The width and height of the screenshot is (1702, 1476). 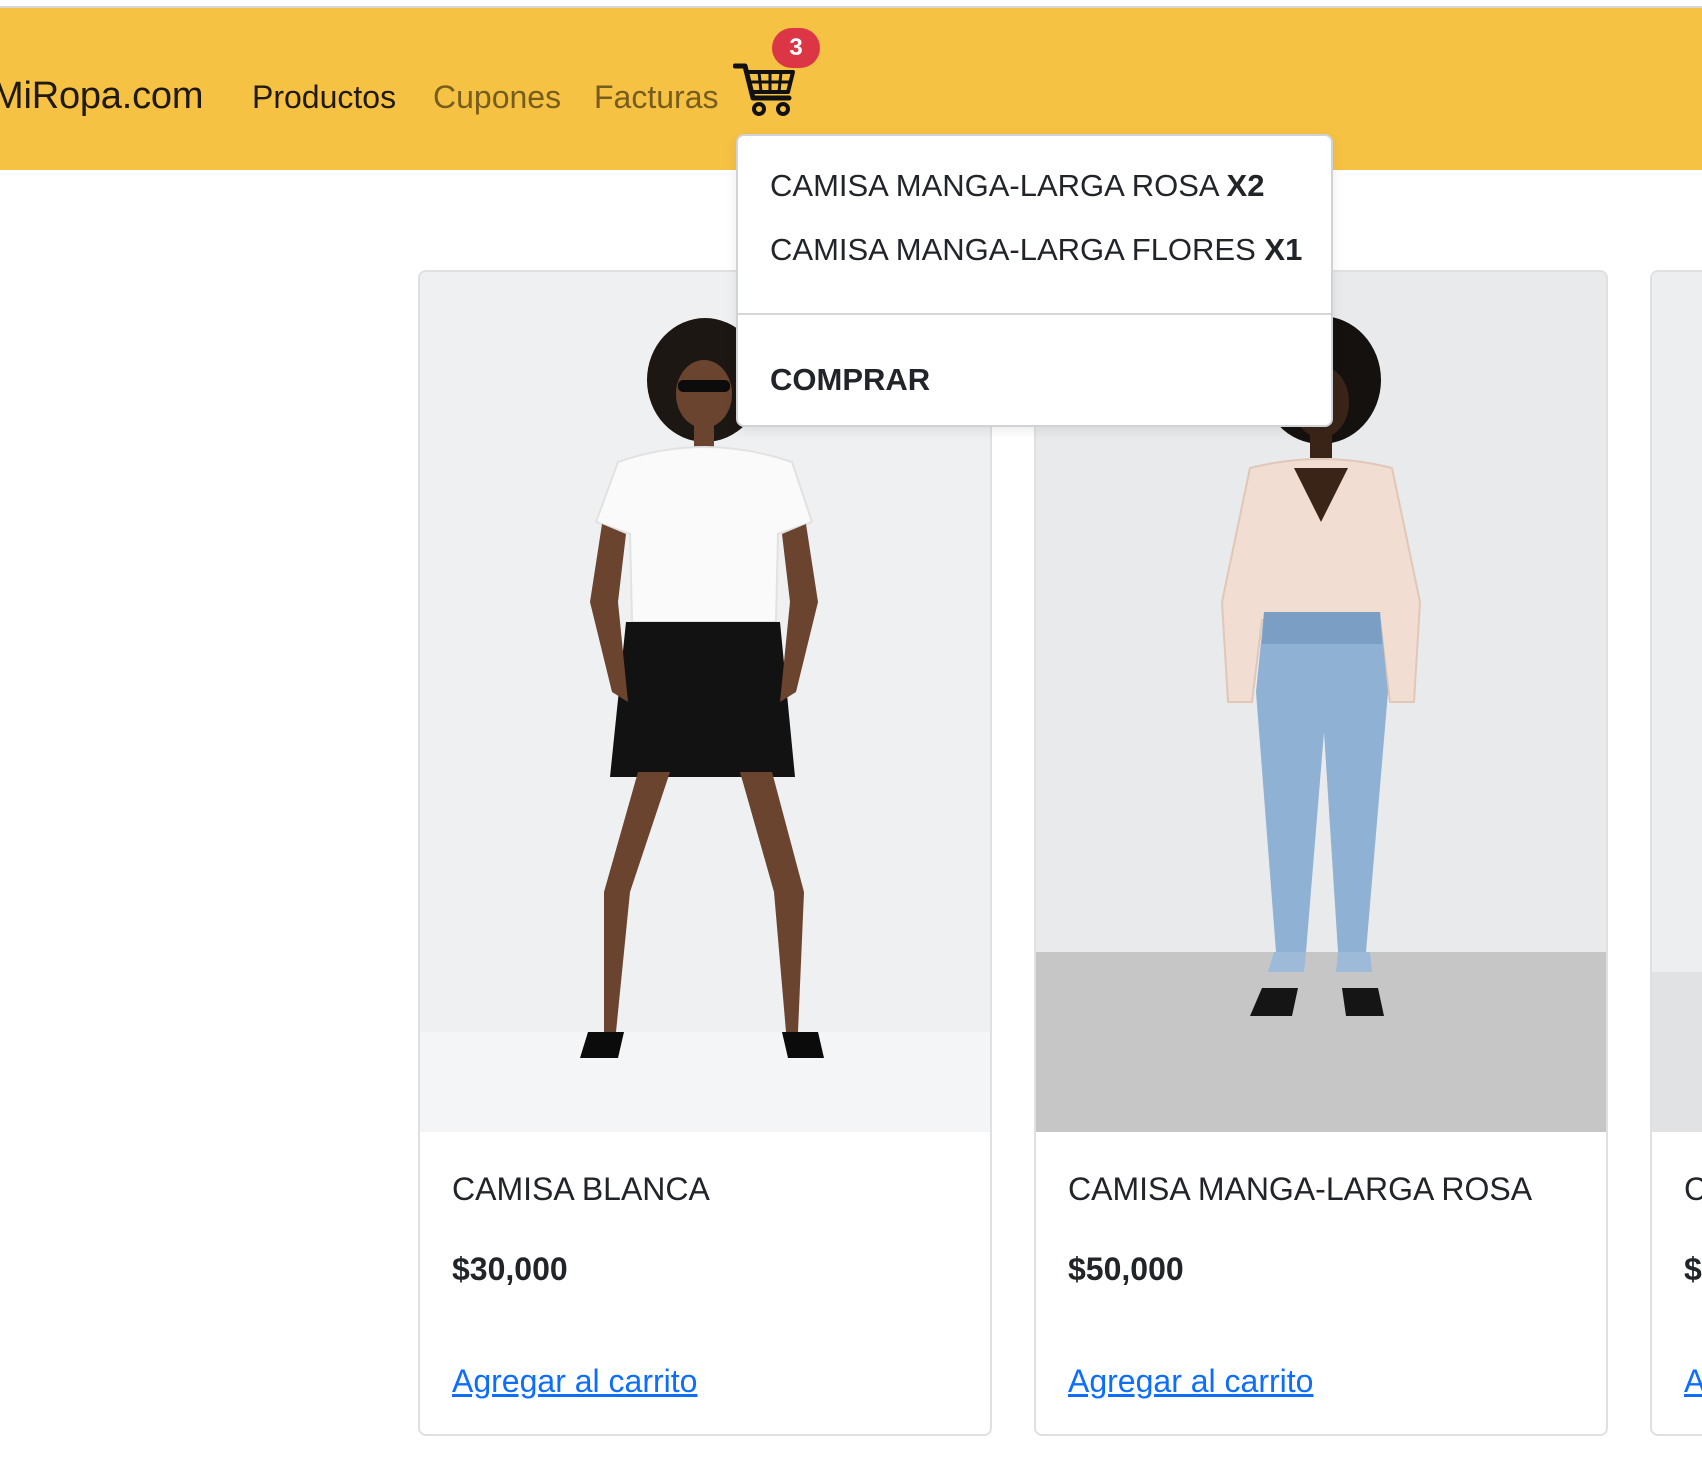 I want to click on product-image, so click(x=1677, y=702).